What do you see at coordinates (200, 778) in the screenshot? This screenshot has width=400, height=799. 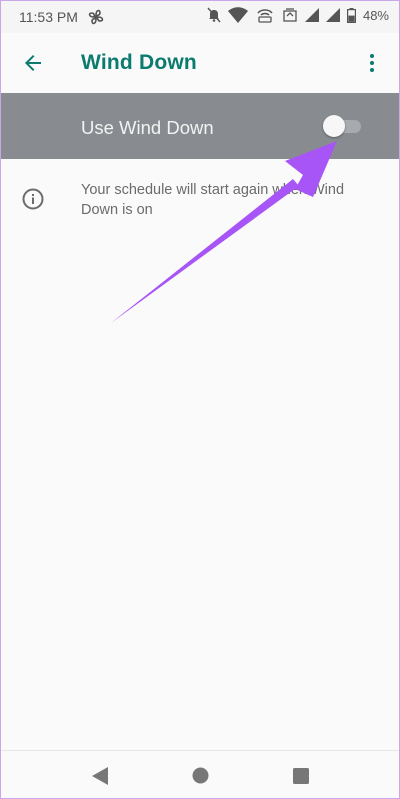 I see `nav-home-icon` at bounding box center [200, 778].